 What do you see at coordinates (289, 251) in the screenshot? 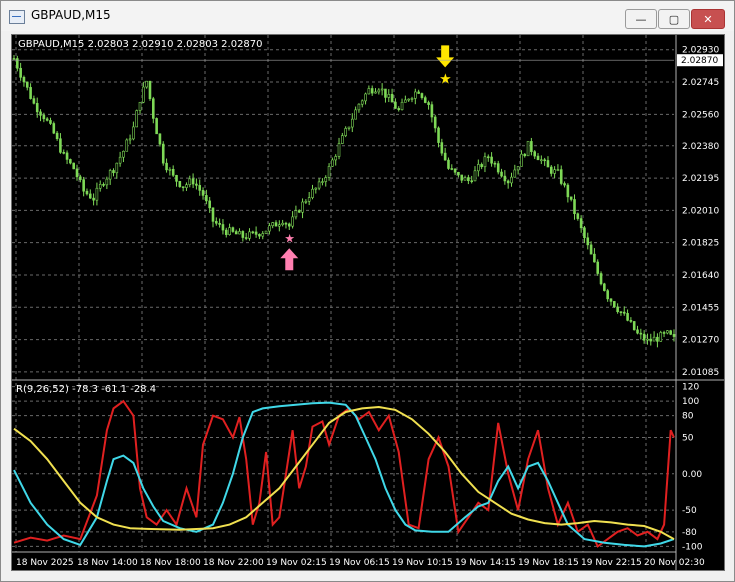
I see `buy-signal-marker: ★` at bounding box center [289, 251].